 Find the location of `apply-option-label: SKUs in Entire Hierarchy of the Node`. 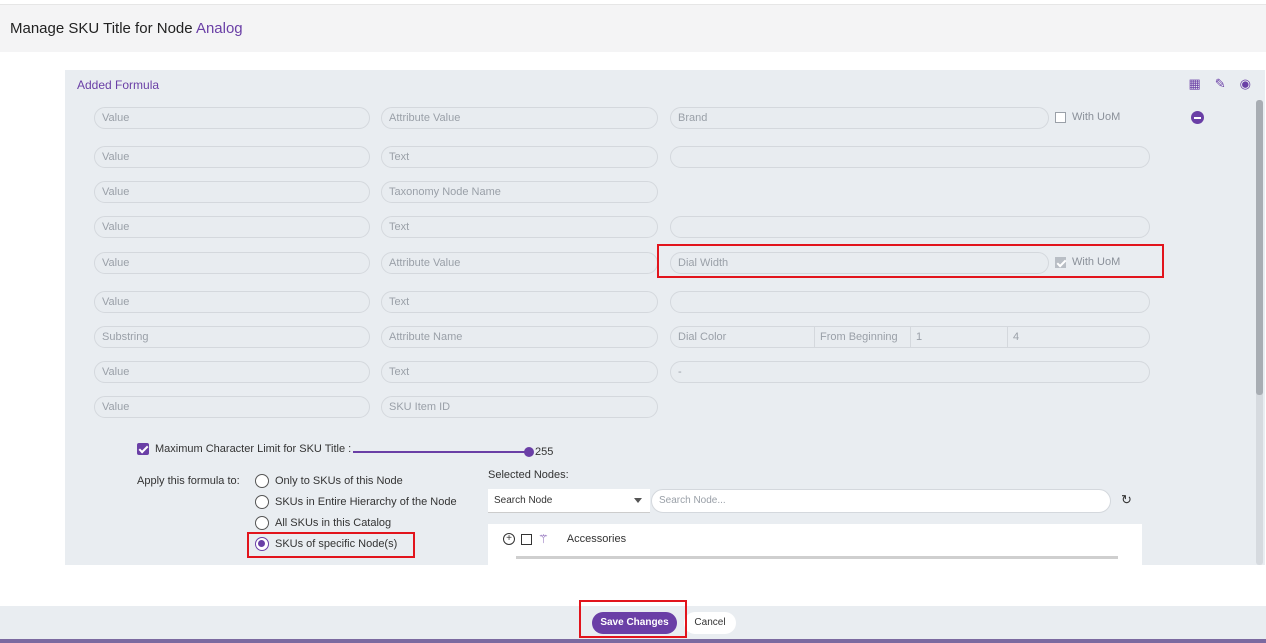

apply-option-label: SKUs in Entire Hierarchy of the Node is located at coordinates (366, 502).